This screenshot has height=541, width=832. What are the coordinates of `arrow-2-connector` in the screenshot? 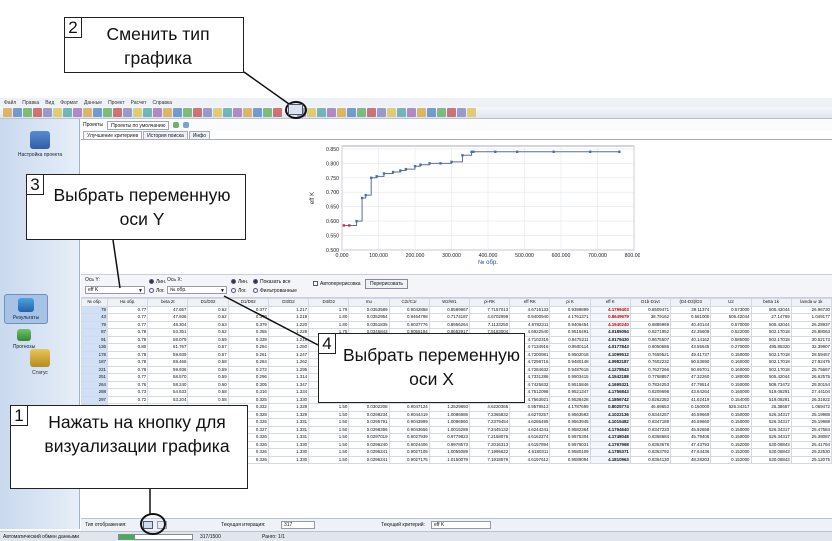 It's located at (266, 88).